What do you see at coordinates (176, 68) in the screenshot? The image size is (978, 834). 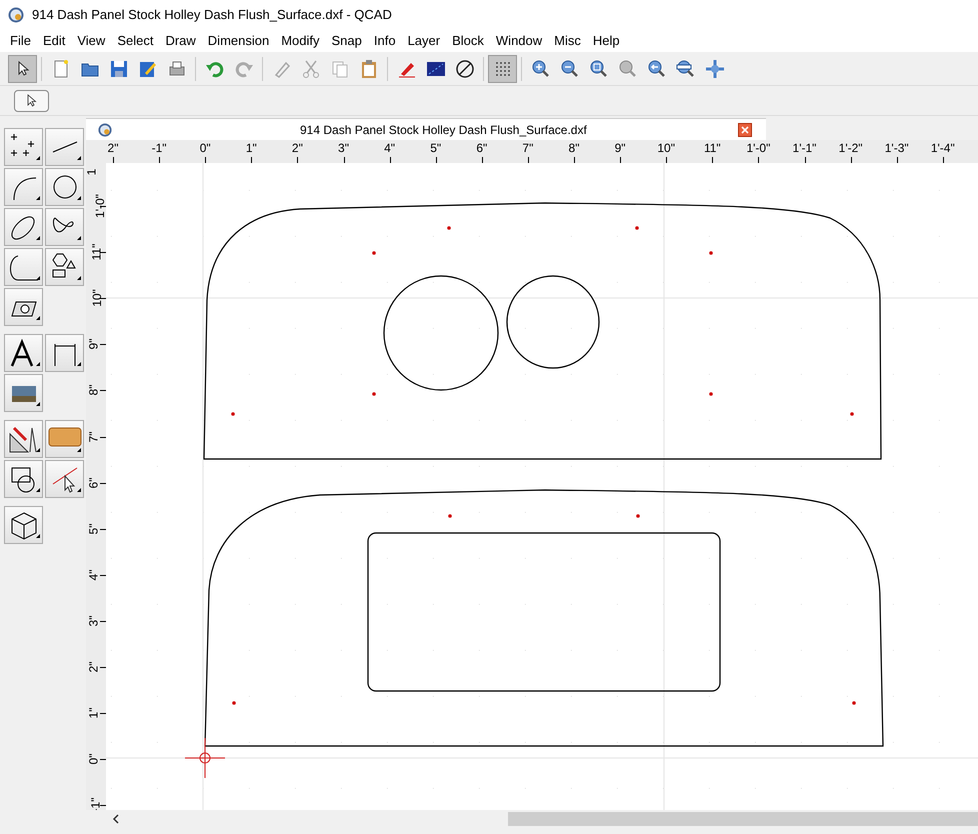 I see `printer-icon` at bounding box center [176, 68].